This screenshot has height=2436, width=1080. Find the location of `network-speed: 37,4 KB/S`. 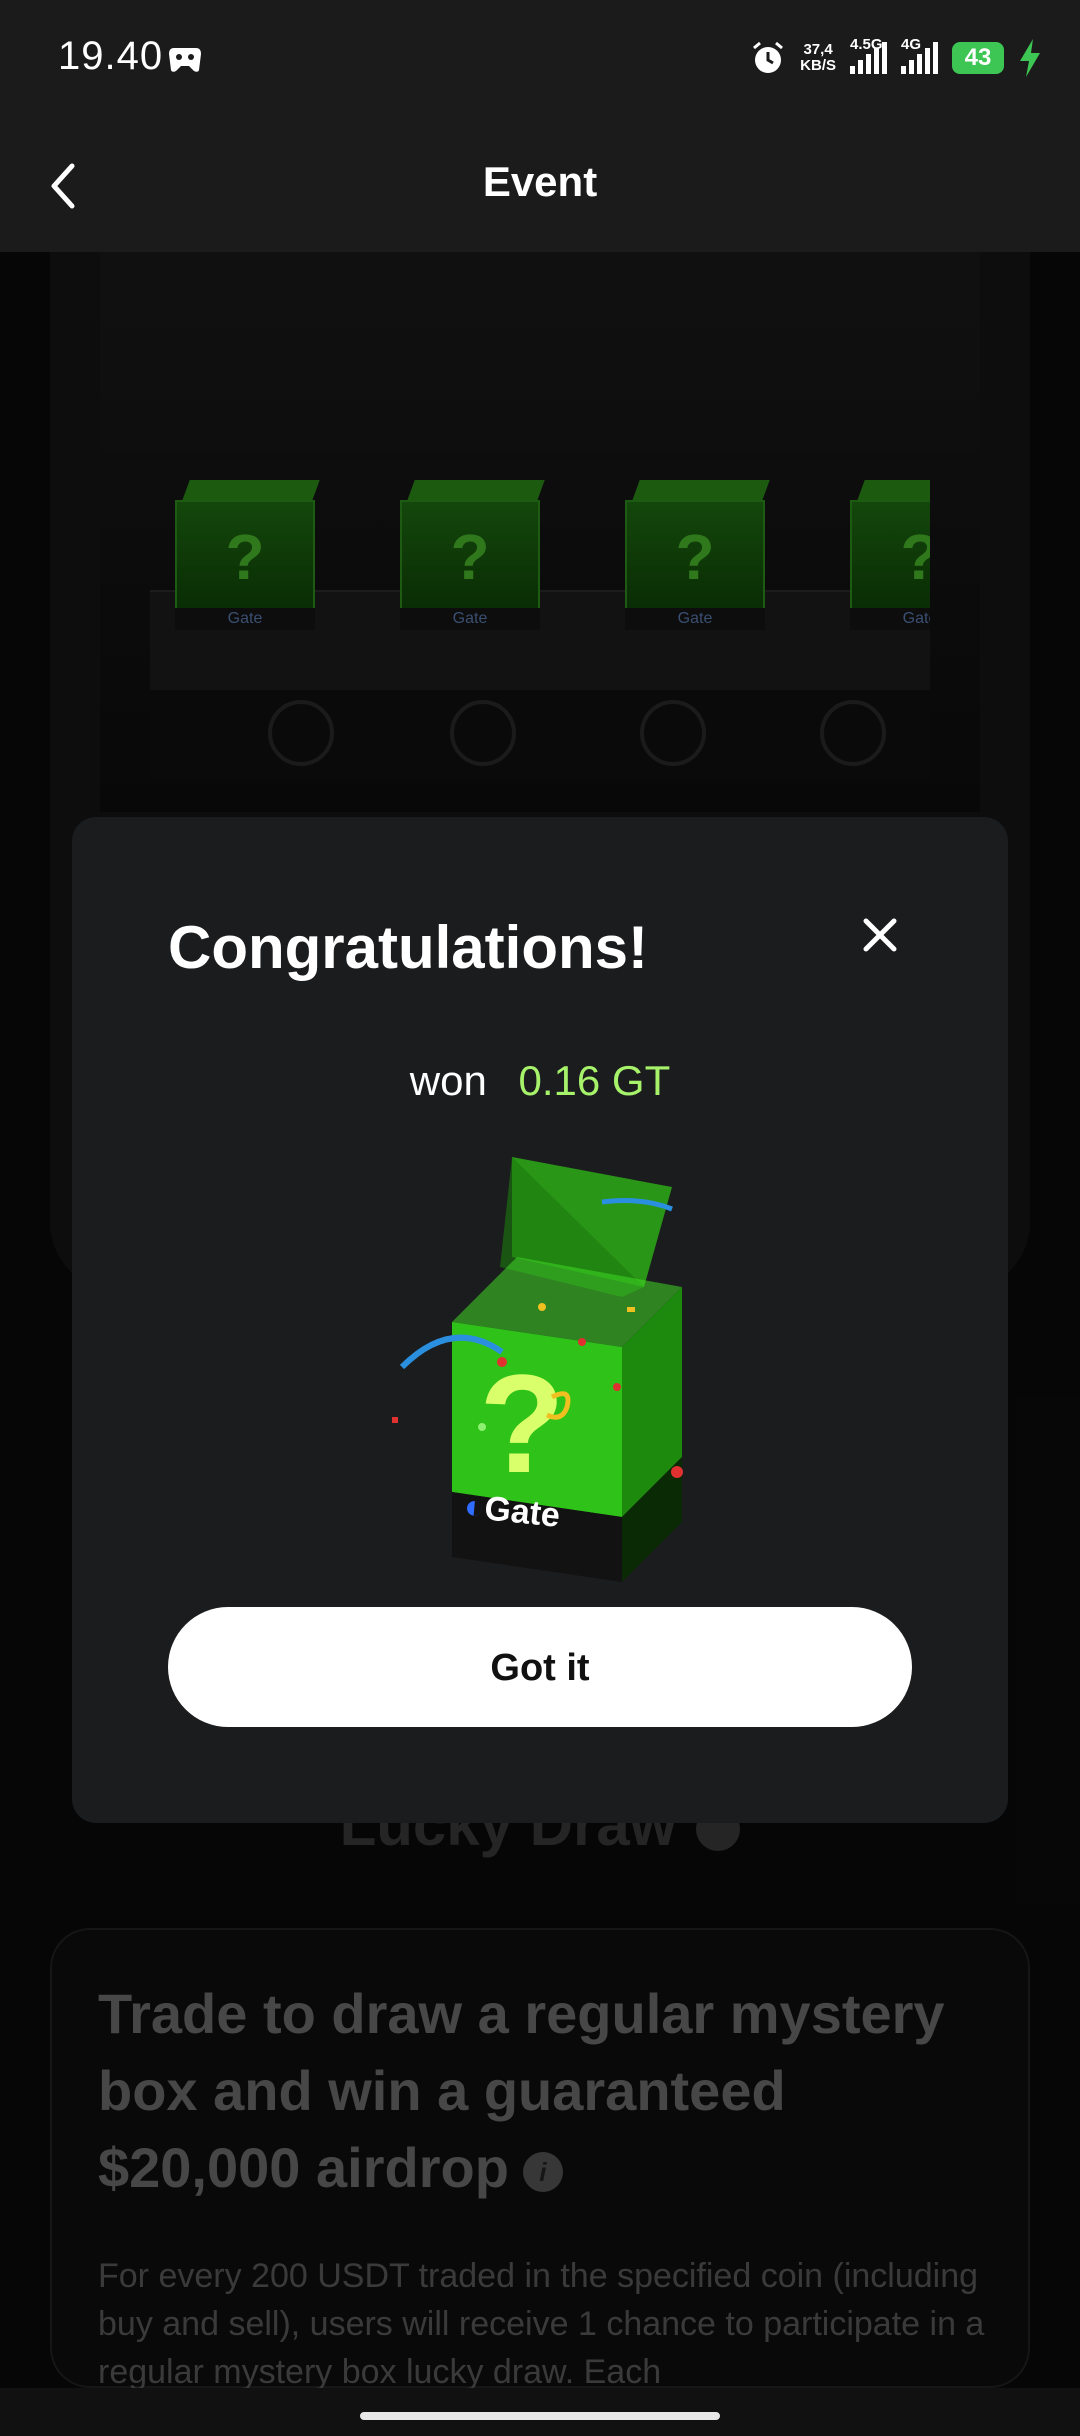

network-speed: 37,4 KB/S is located at coordinates (818, 57).